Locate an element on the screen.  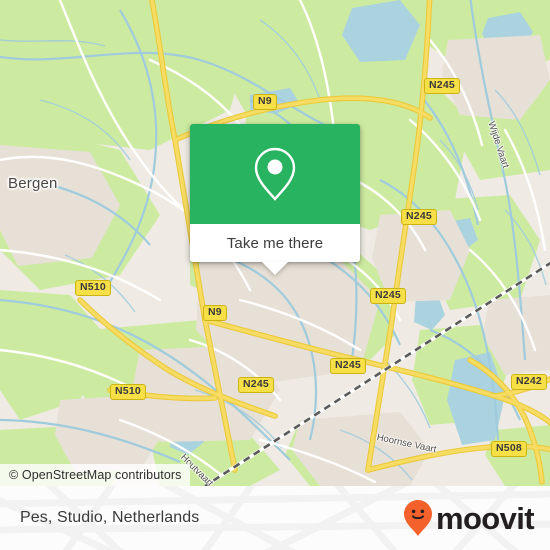
map-attribution: © OpenStreetMap contributors is located at coordinates (95, 475).